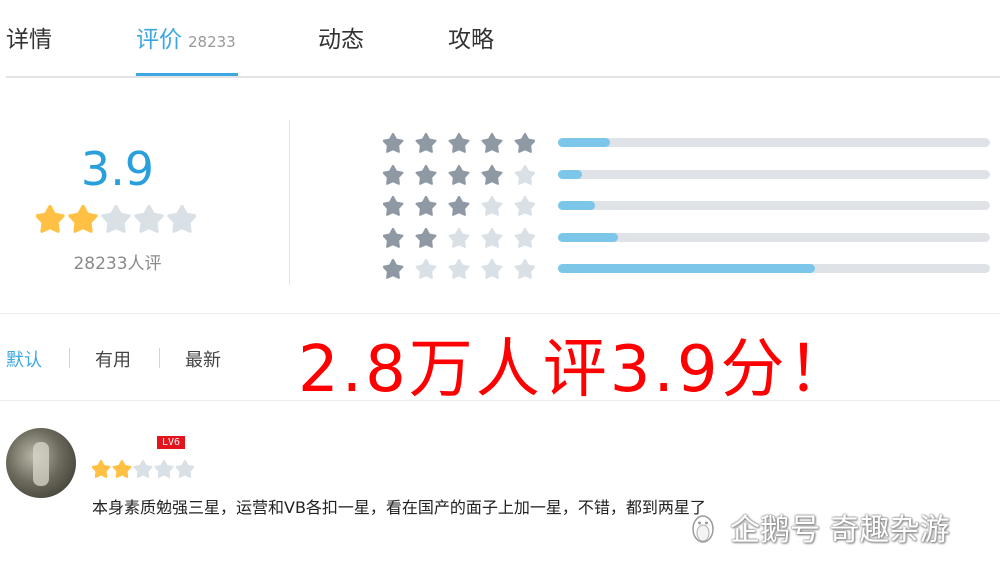 This screenshot has height=563, width=1000. What do you see at coordinates (576, 370) in the screenshot?
I see `headline-overlay: 2.8万人评3.9分！` at bounding box center [576, 370].